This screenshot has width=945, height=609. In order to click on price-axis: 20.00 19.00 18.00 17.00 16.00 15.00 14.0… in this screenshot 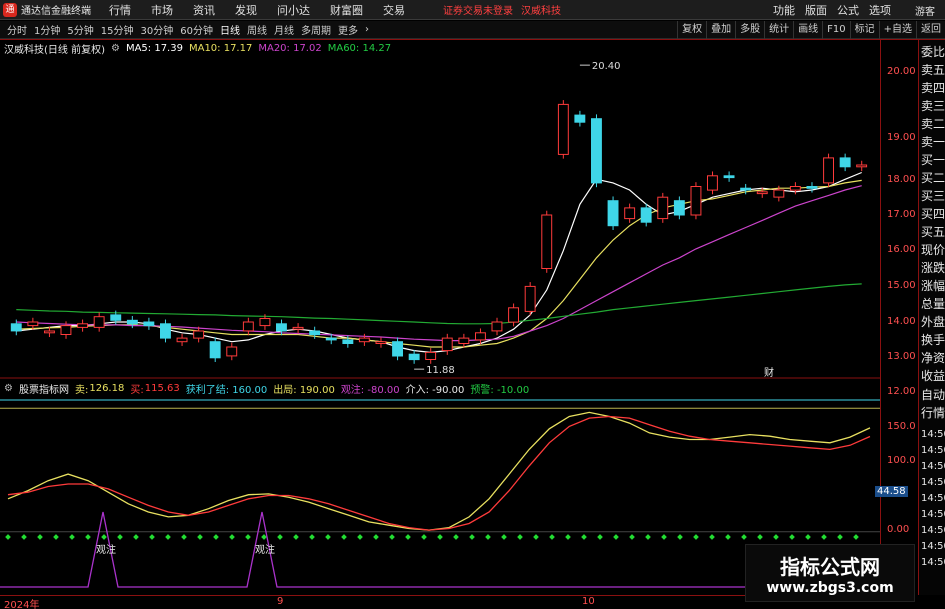, I will do `click(896, 317)`.